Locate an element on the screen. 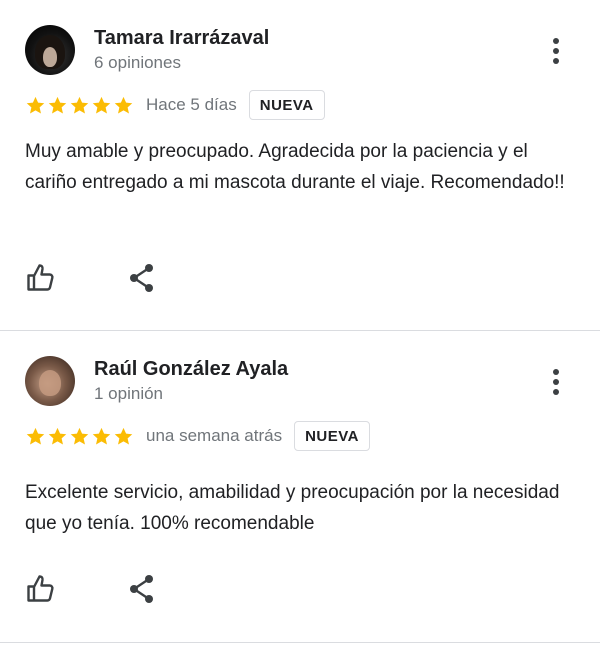  review-date: Hace 5 días is located at coordinates (191, 104).